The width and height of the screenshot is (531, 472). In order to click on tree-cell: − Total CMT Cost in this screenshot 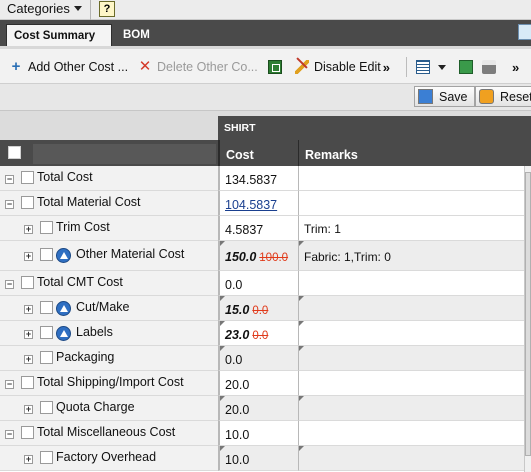, I will do `click(109, 283)`.